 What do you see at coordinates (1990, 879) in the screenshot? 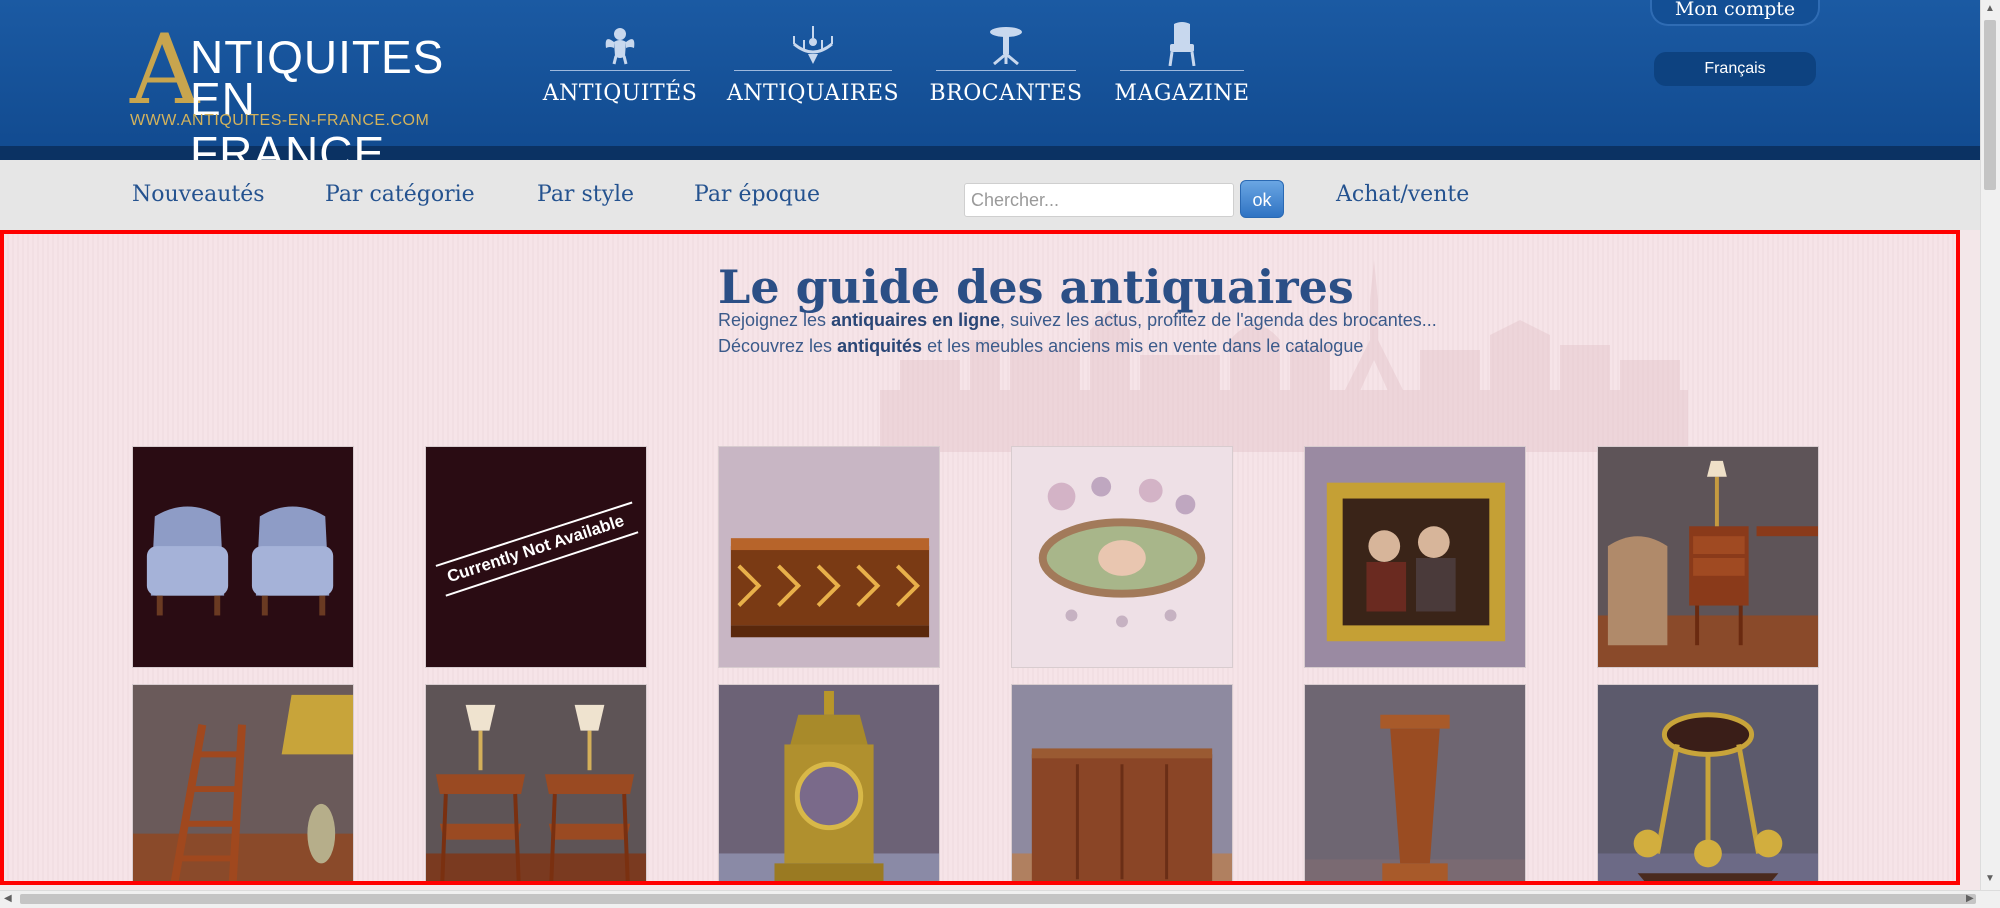
I see `scroll-down-arrow-icon: ▼` at bounding box center [1990, 879].